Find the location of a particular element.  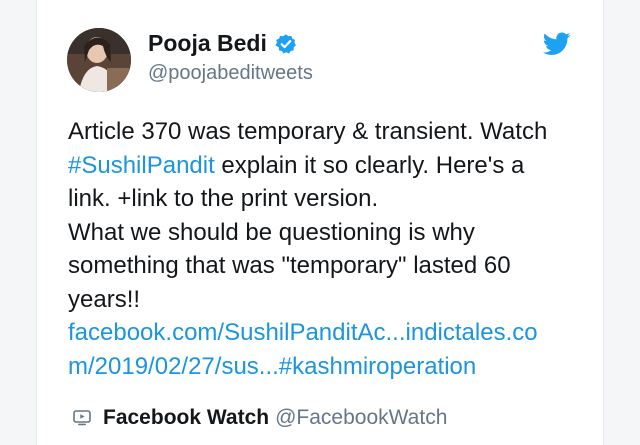

hashtag-link: #SushilPandit is located at coordinates (141, 165).